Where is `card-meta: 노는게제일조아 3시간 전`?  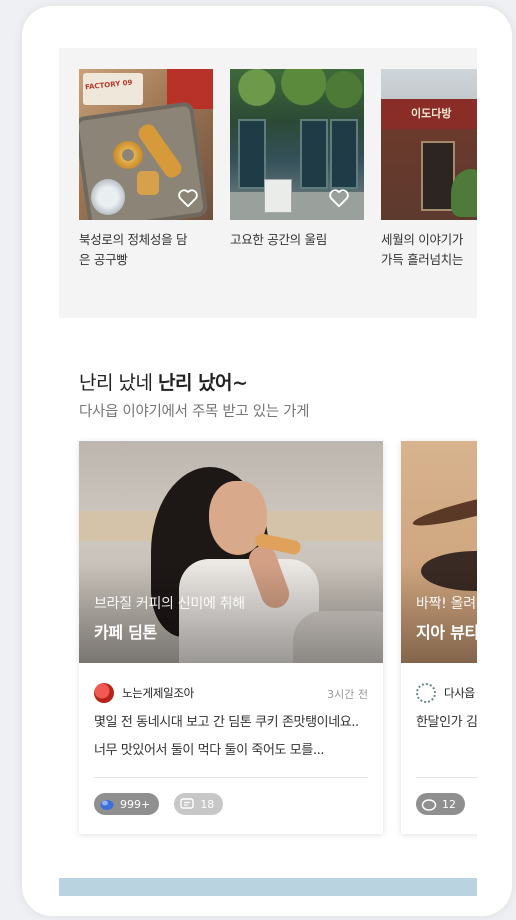
card-meta: 노는게제일조아 3시간 전 is located at coordinates (231, 693).